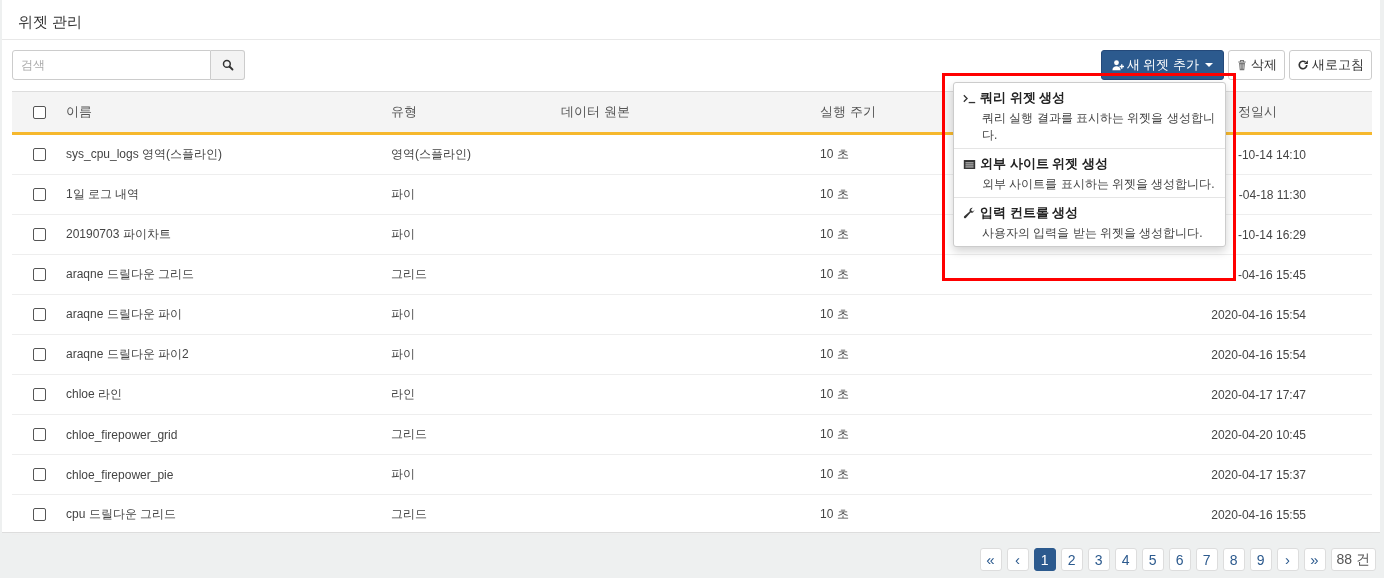 The width and height of the screenshot is (1384, 578). I want to click on table-cell: araqne 드릴다운 파이2, so click(127, 354).